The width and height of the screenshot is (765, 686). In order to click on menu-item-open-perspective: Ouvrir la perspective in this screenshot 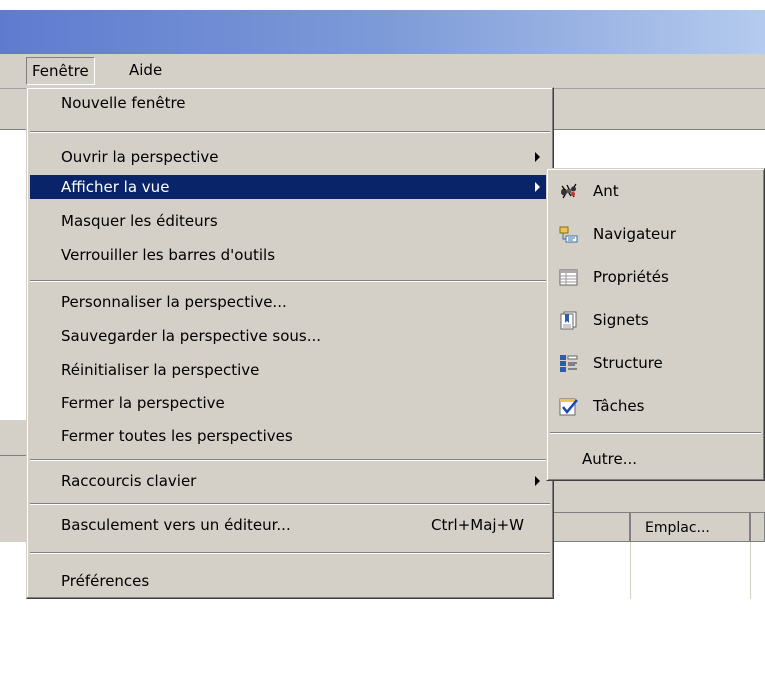, I will do `click(290, 157)`.